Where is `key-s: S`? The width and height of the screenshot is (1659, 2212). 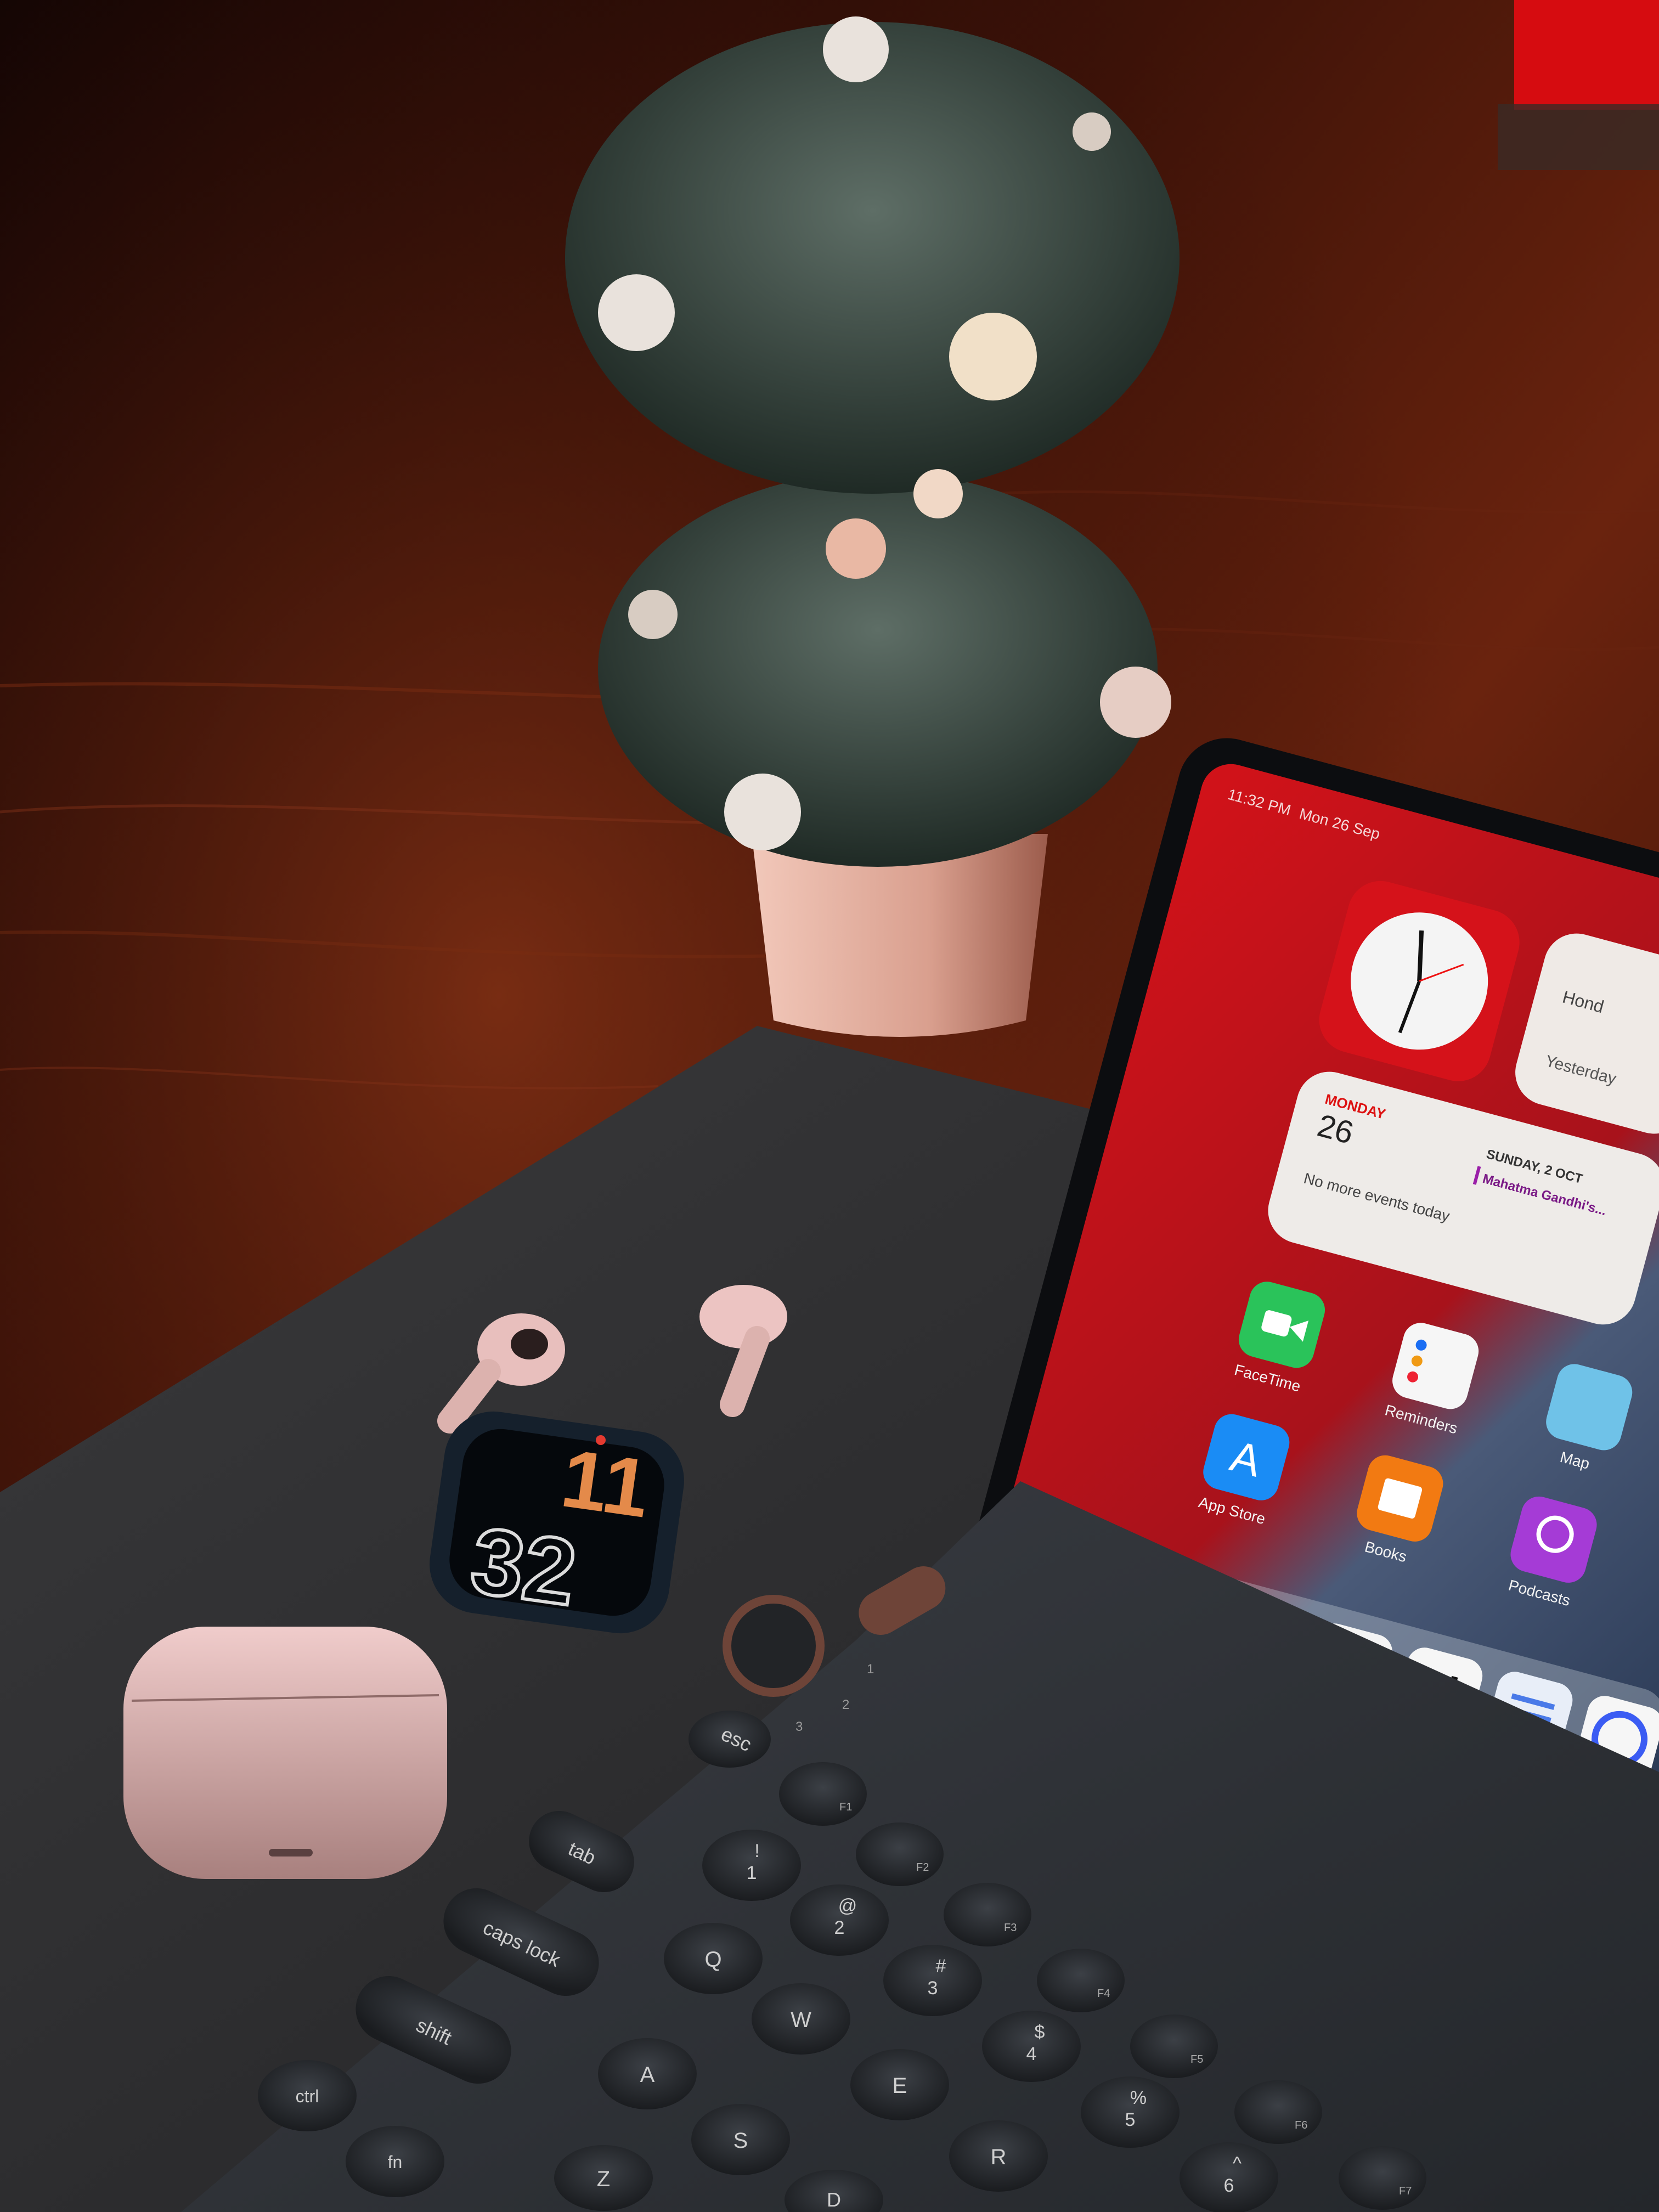 key-s: S is located at coordinates (740, 2139).